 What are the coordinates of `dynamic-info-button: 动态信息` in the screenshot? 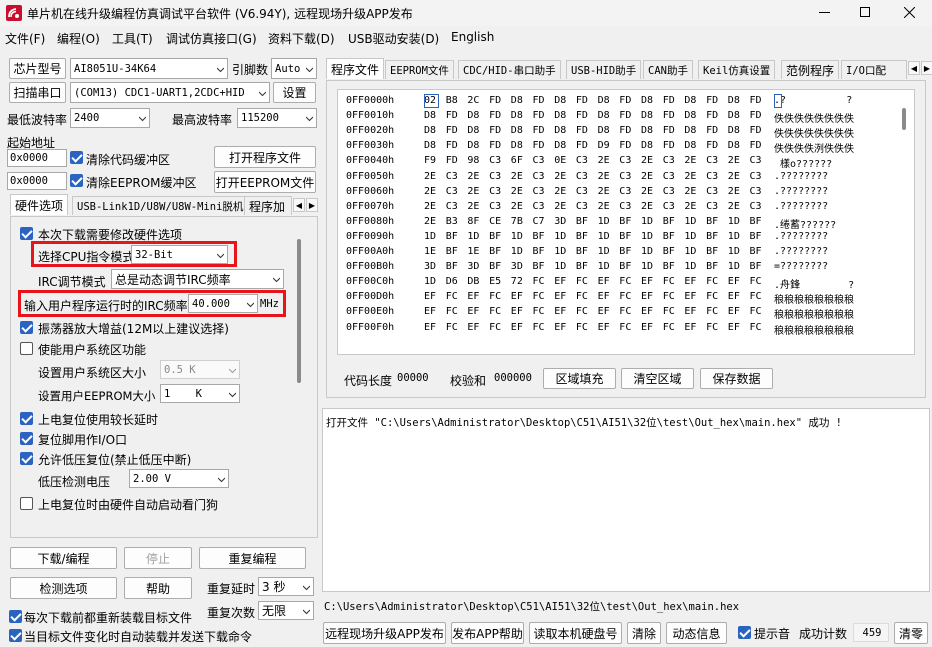 It's located at (696, 633).